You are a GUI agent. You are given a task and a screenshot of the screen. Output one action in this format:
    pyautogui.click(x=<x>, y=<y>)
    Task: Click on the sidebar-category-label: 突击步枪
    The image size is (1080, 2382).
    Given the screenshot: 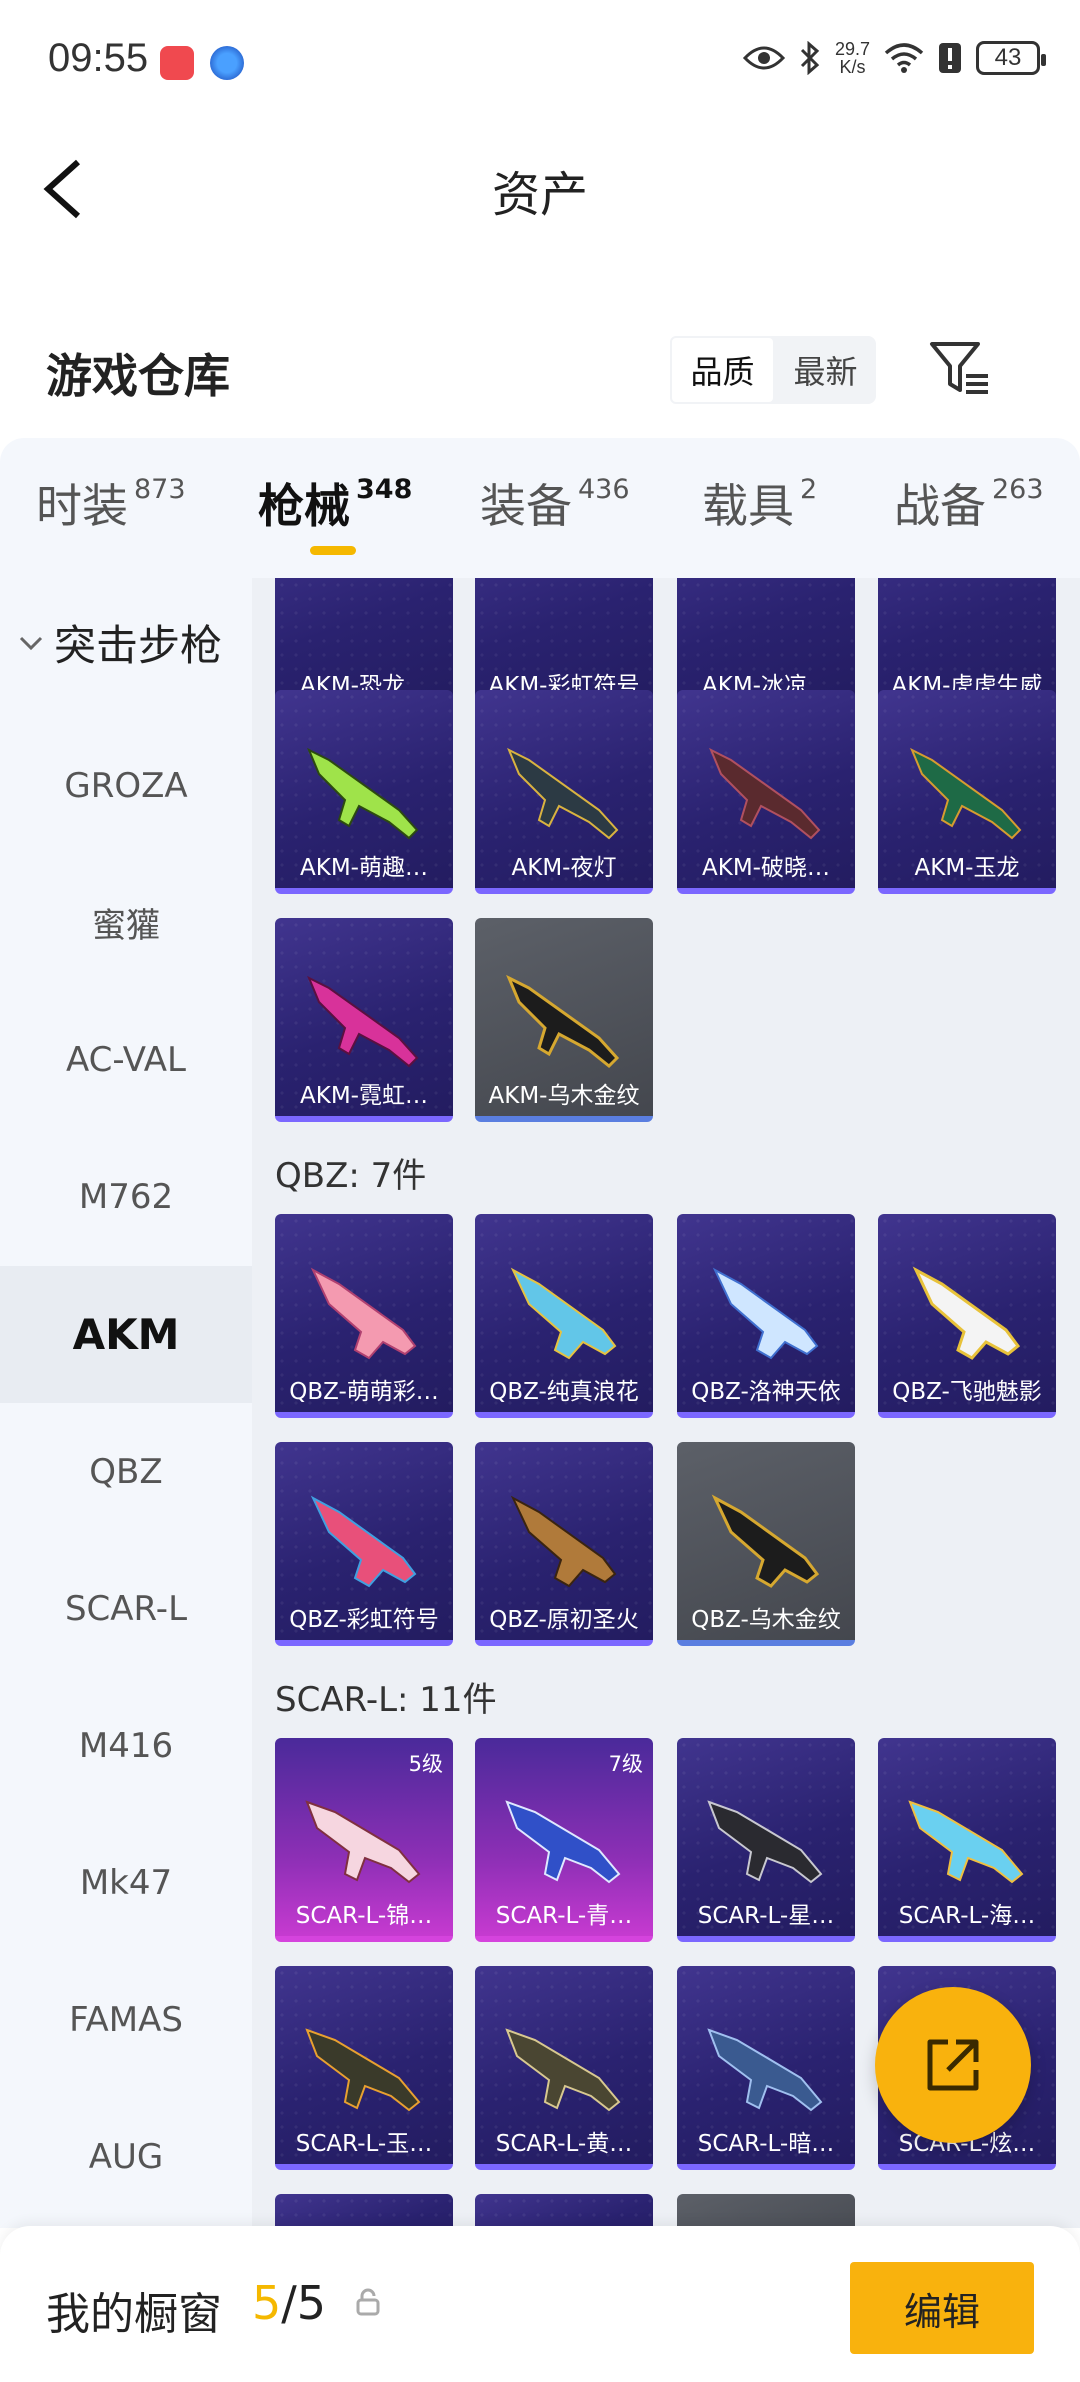 What is the action you would take?
    pyautogui.click(x=138, y=645)
    